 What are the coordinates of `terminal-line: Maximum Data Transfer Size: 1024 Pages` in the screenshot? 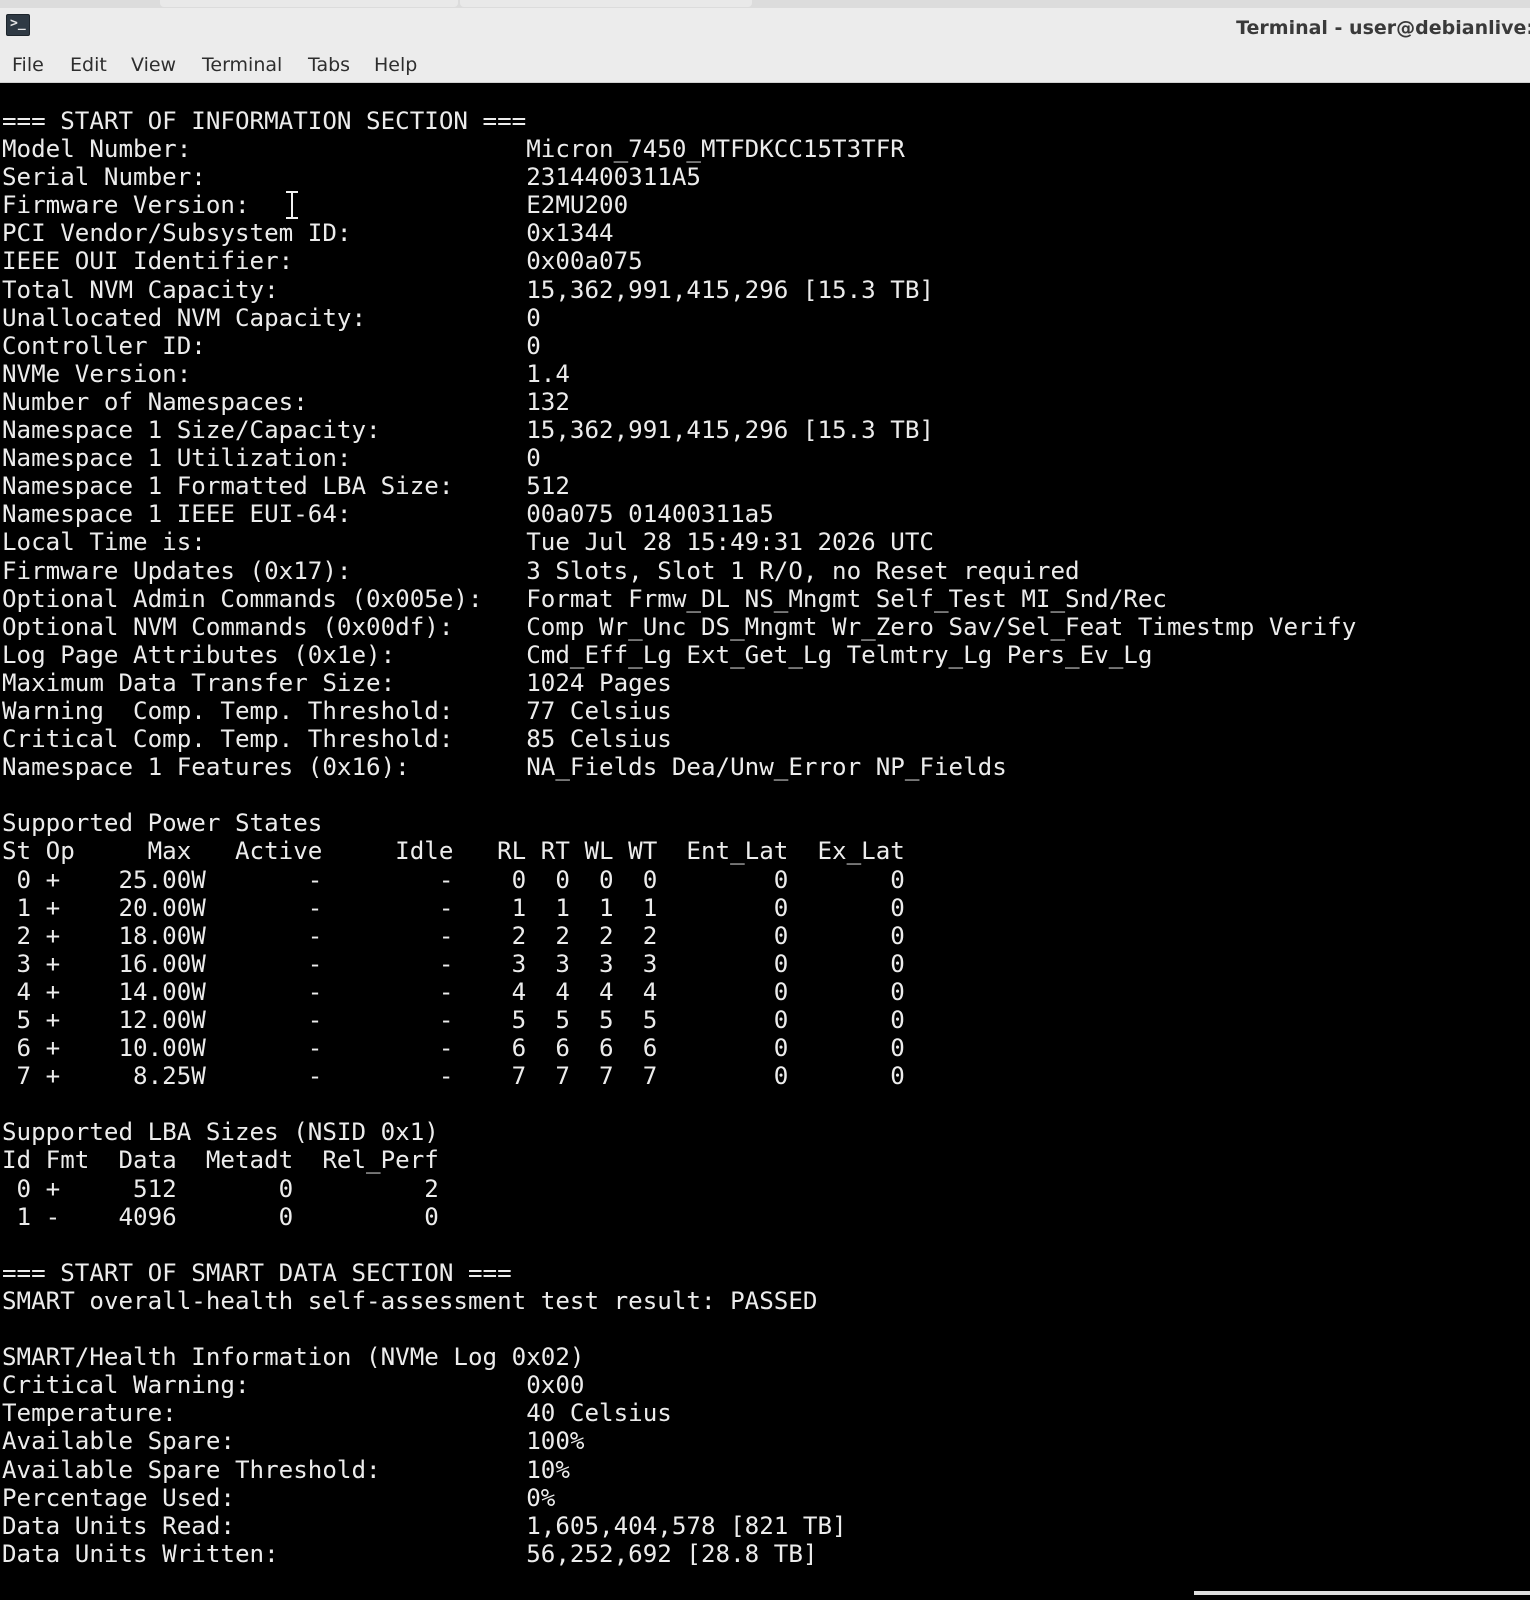 It's located at (337, 682).